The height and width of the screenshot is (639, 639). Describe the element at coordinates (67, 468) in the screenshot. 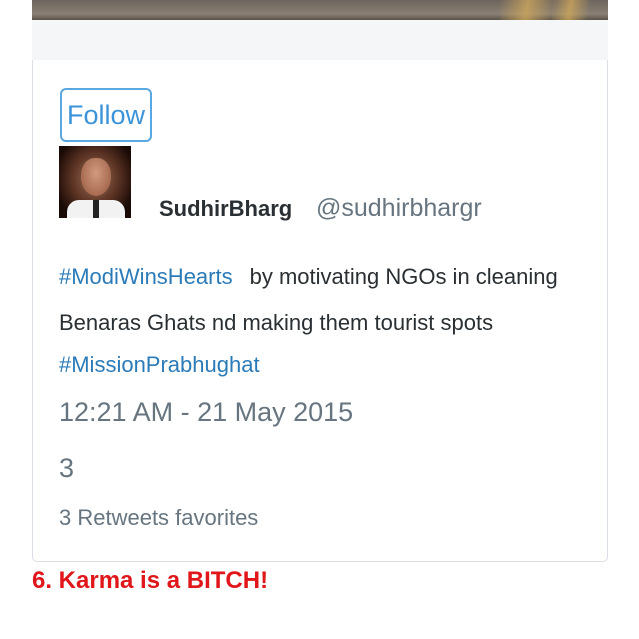

I see `engagement-count: 3` at that location.